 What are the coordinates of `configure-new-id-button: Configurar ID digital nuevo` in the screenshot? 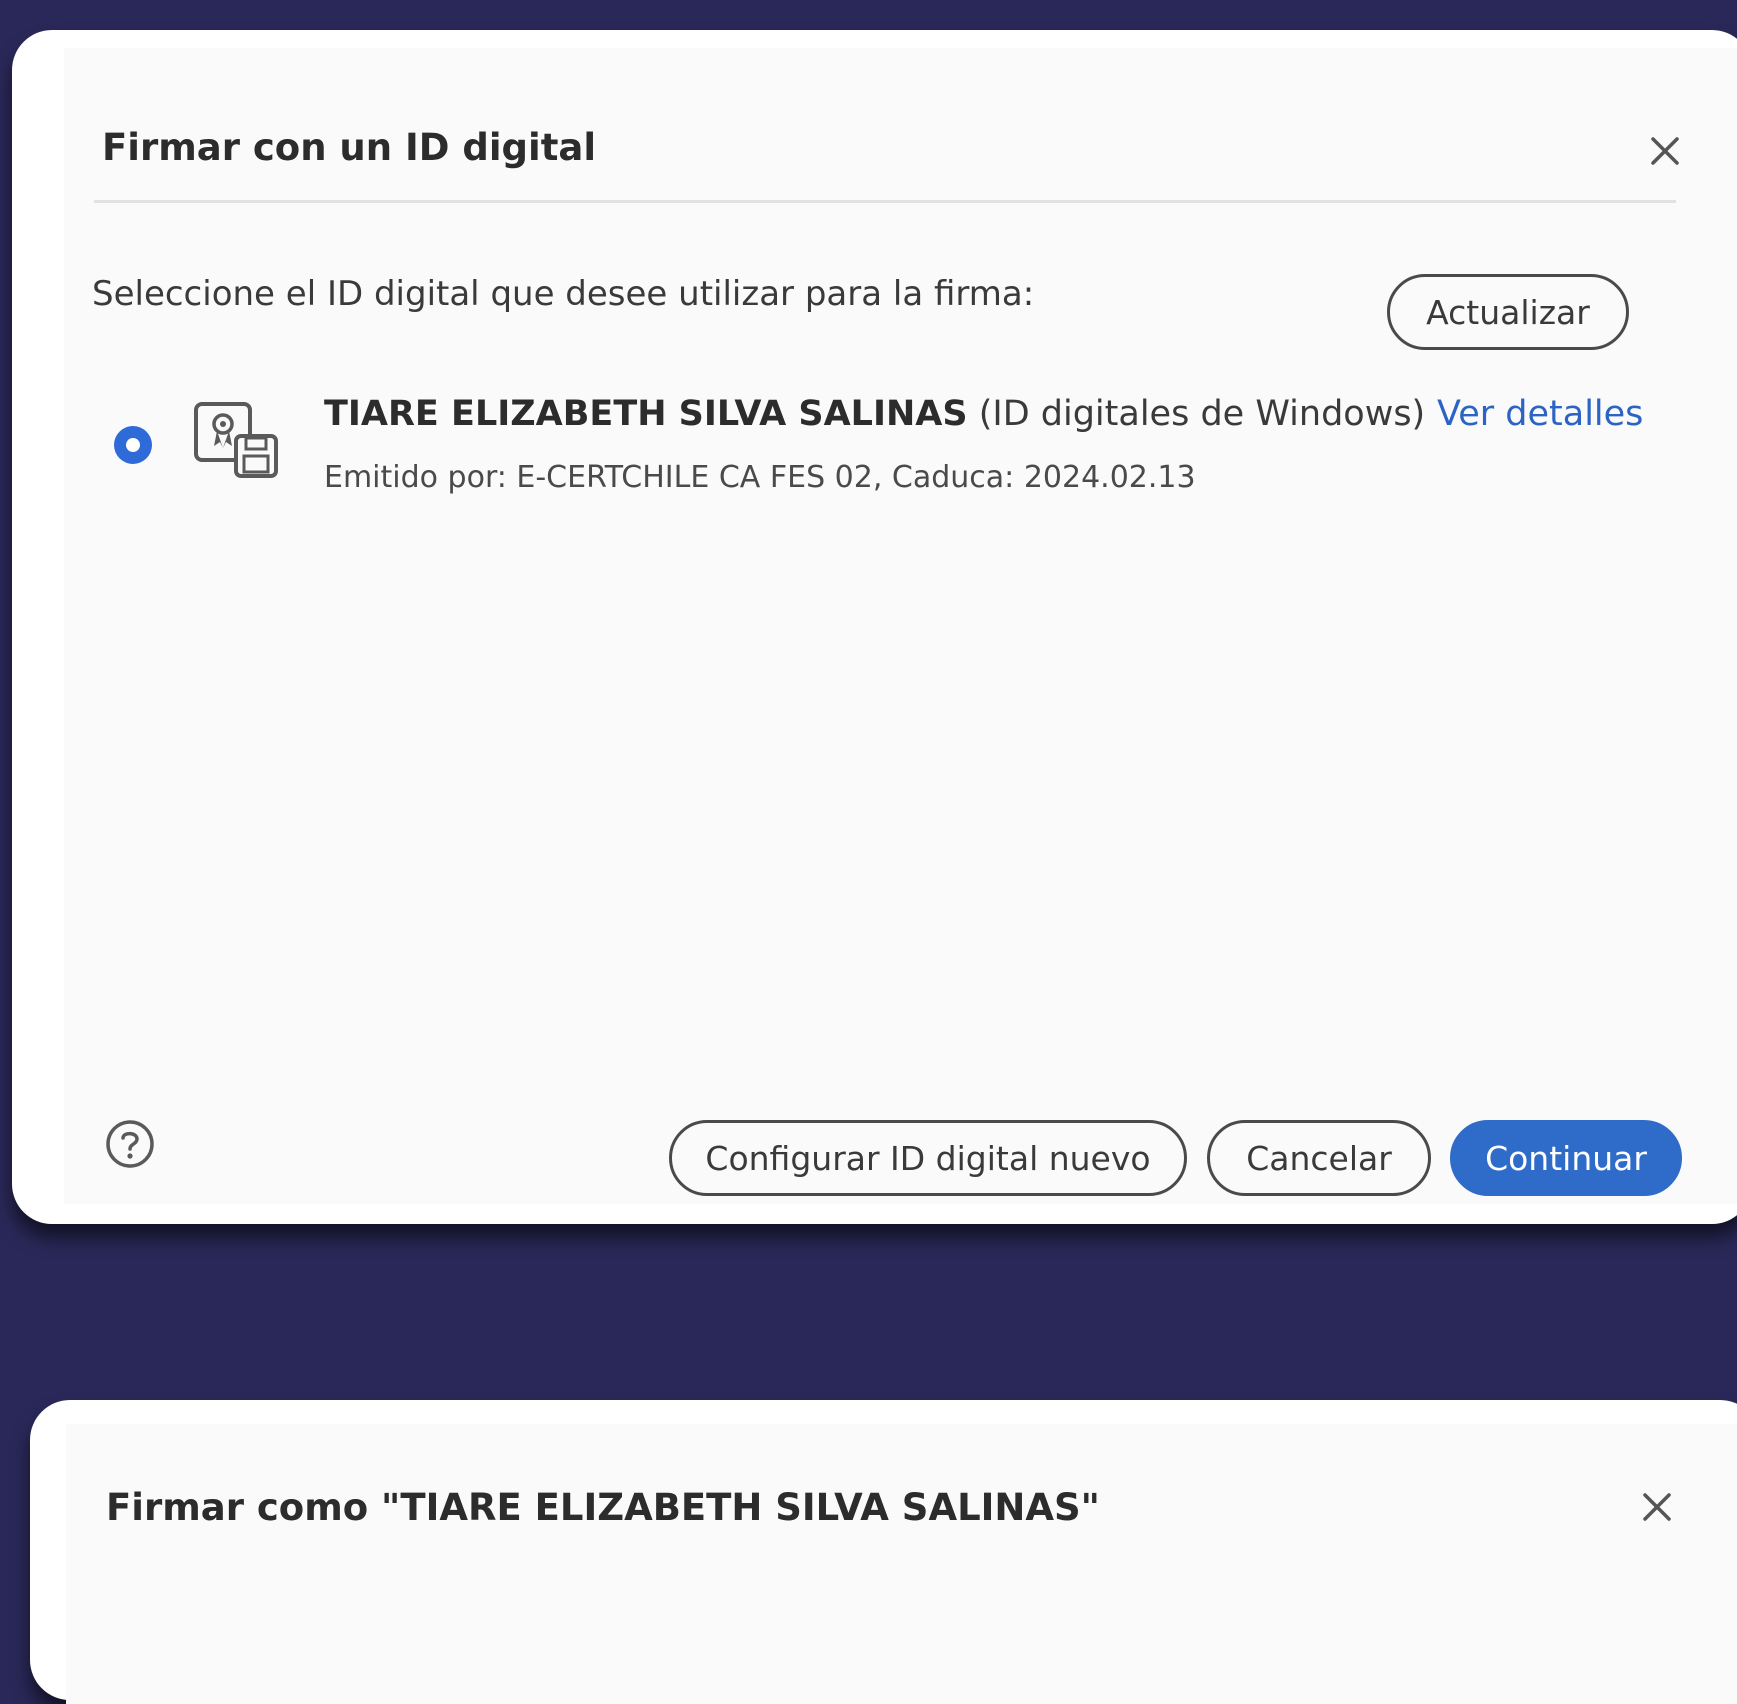 It's located at (928, 1158).